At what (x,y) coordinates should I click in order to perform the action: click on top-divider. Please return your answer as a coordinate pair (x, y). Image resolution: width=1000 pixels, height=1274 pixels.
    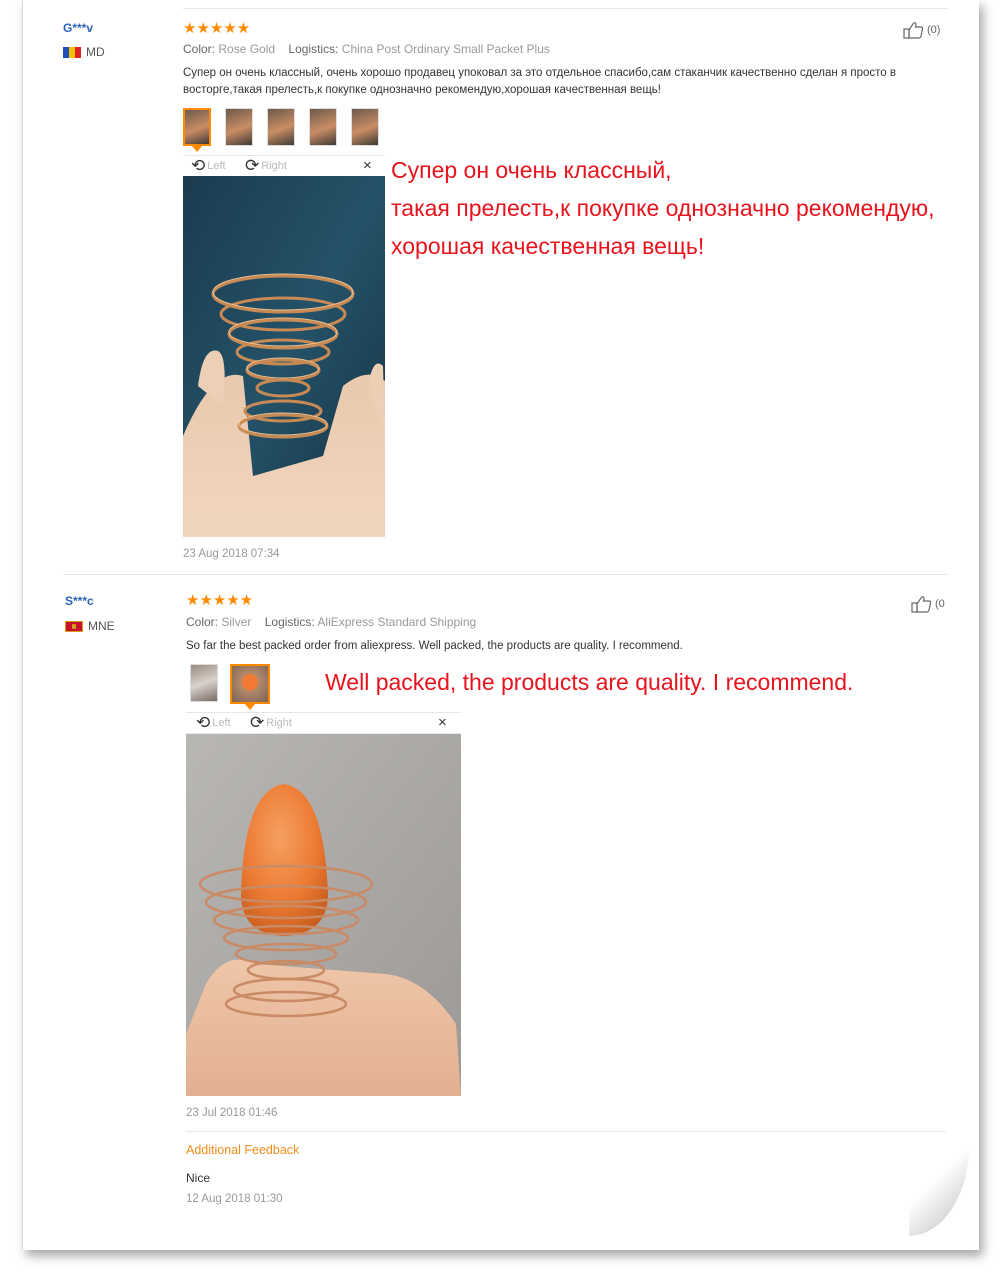
    Looking at the image, I should click on (565, 8).